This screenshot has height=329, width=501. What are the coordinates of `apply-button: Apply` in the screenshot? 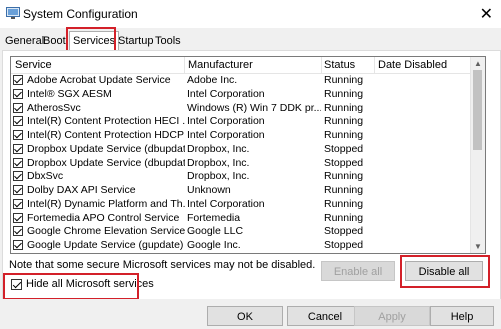 It's located at (392, 316).